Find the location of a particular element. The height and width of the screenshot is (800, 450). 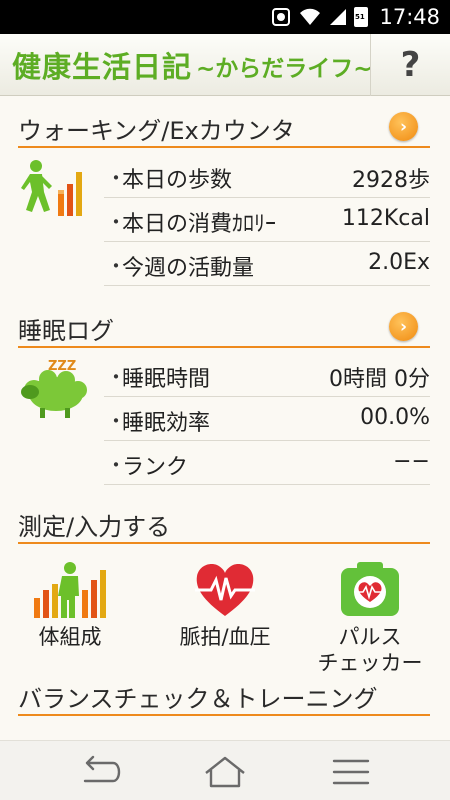

clock: 17:48 is located at coordinates (409, 17).